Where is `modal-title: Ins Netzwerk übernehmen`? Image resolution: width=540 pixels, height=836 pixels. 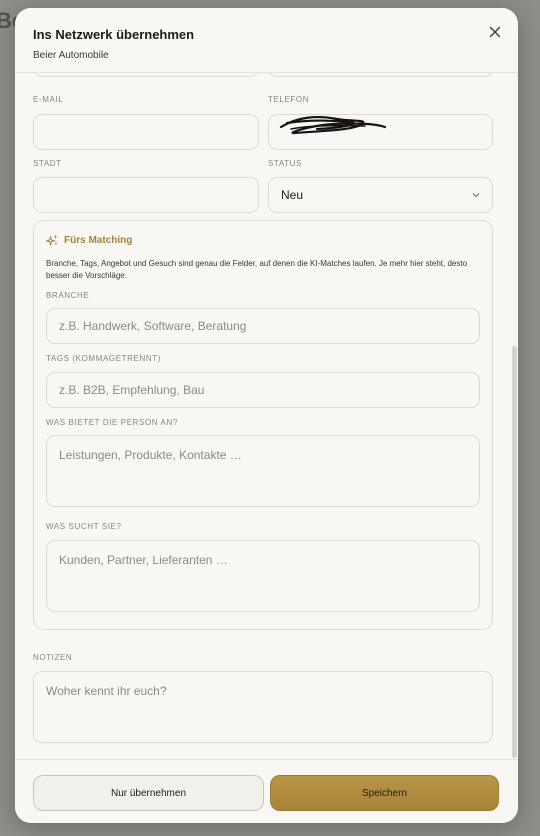 modal-title: Ins Netzwerk übernehmen is located at coordinates (114, 34).